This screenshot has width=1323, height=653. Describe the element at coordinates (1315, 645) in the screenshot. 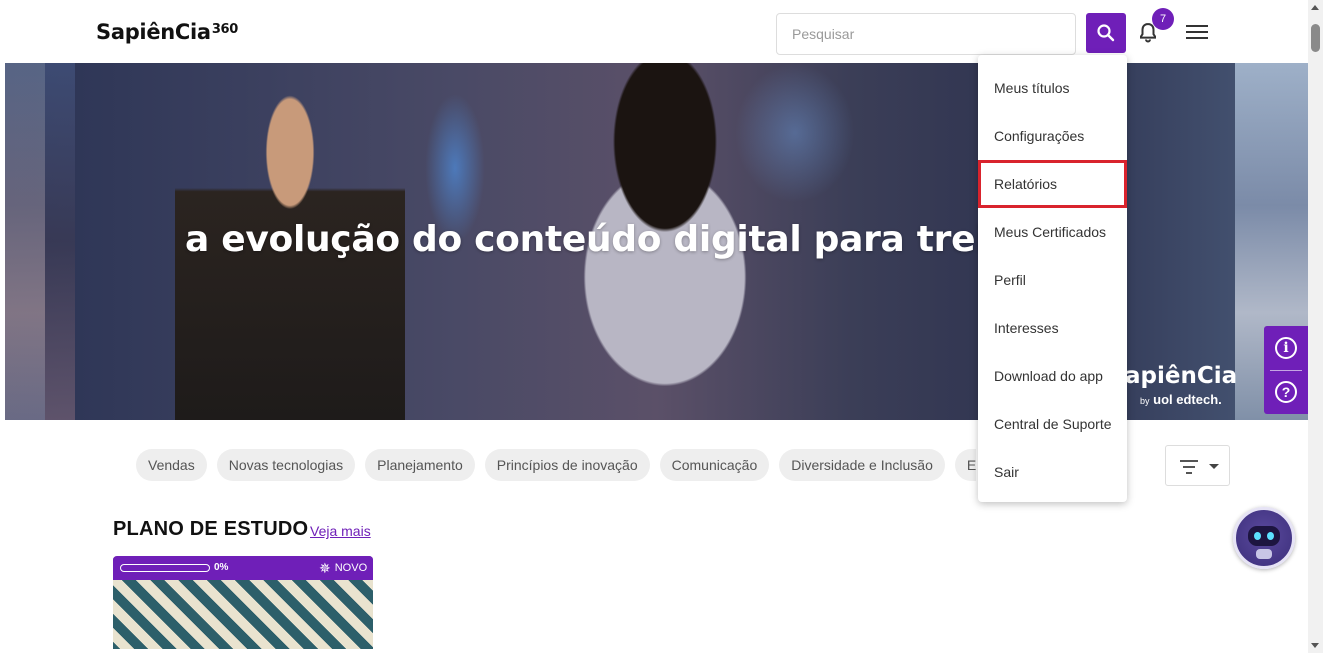

I see `scroll-down-icon` at that location.